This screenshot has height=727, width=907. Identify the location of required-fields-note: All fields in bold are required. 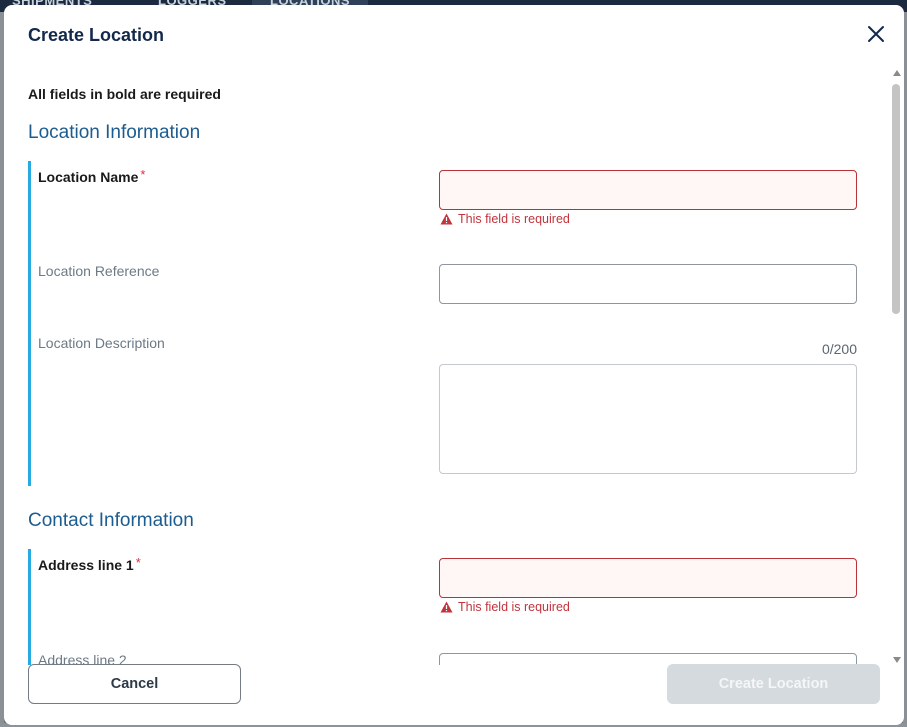
(124, 94).